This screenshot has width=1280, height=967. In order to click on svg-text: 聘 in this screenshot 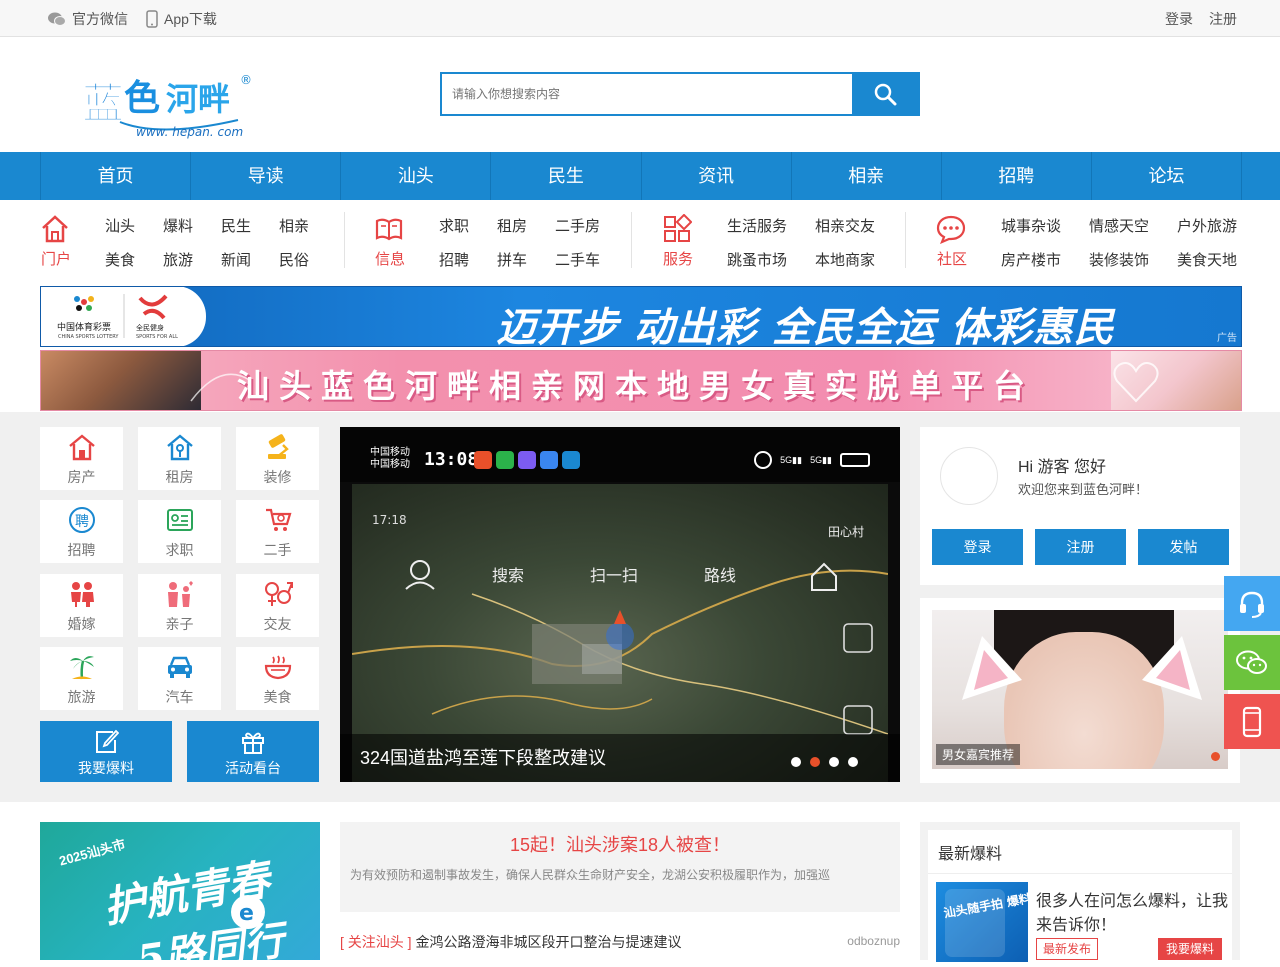, I will do `click(82, 522)`.